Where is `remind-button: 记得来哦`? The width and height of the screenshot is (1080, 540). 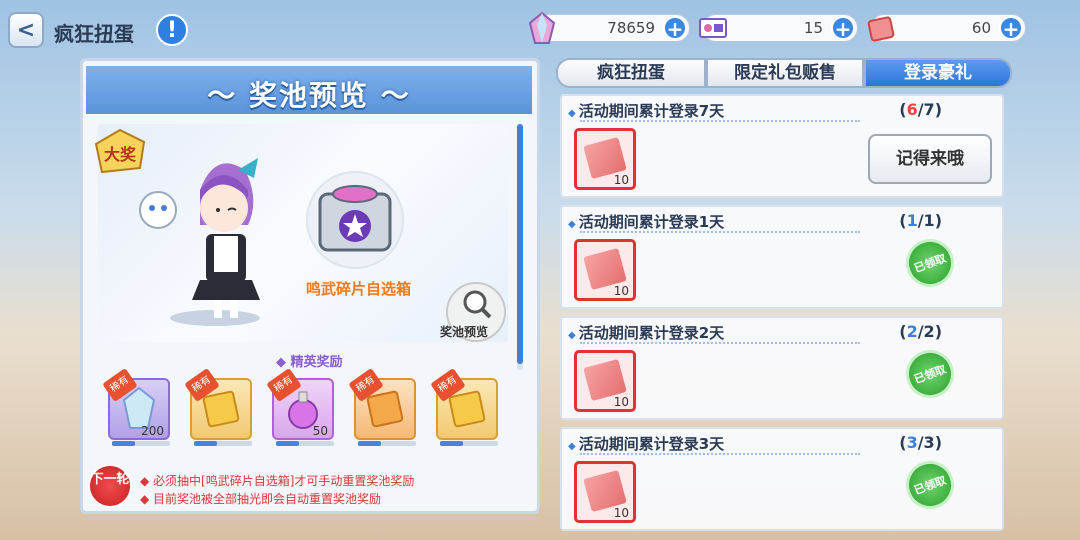 remind-button: 记得来哦 is located at coordinates (930, 159).